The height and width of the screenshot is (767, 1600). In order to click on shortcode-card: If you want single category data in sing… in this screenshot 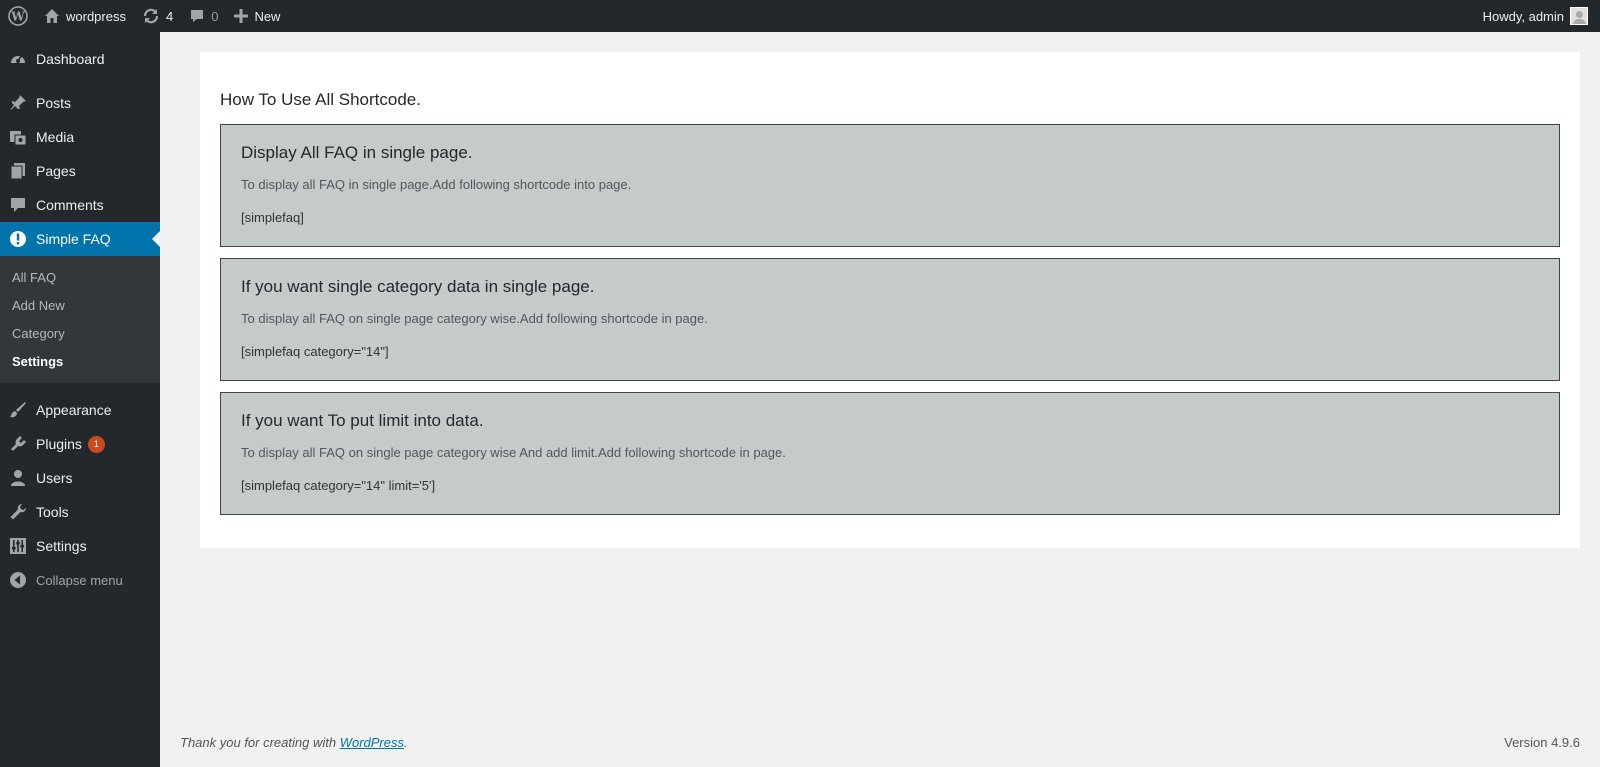, I will do `click(890, 319)`.